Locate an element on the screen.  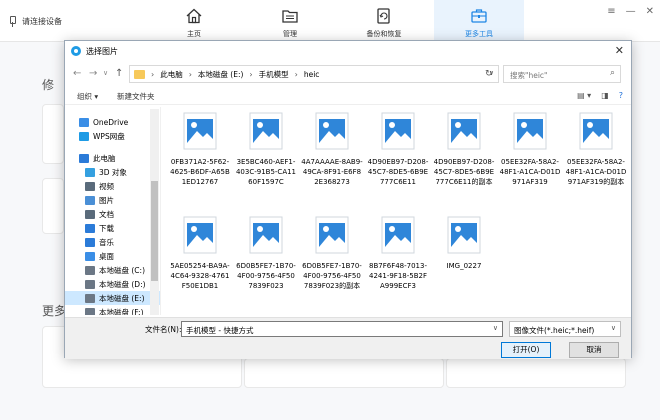
new-folder-button: 新建文件夹 is located at coordinates (136, 96).